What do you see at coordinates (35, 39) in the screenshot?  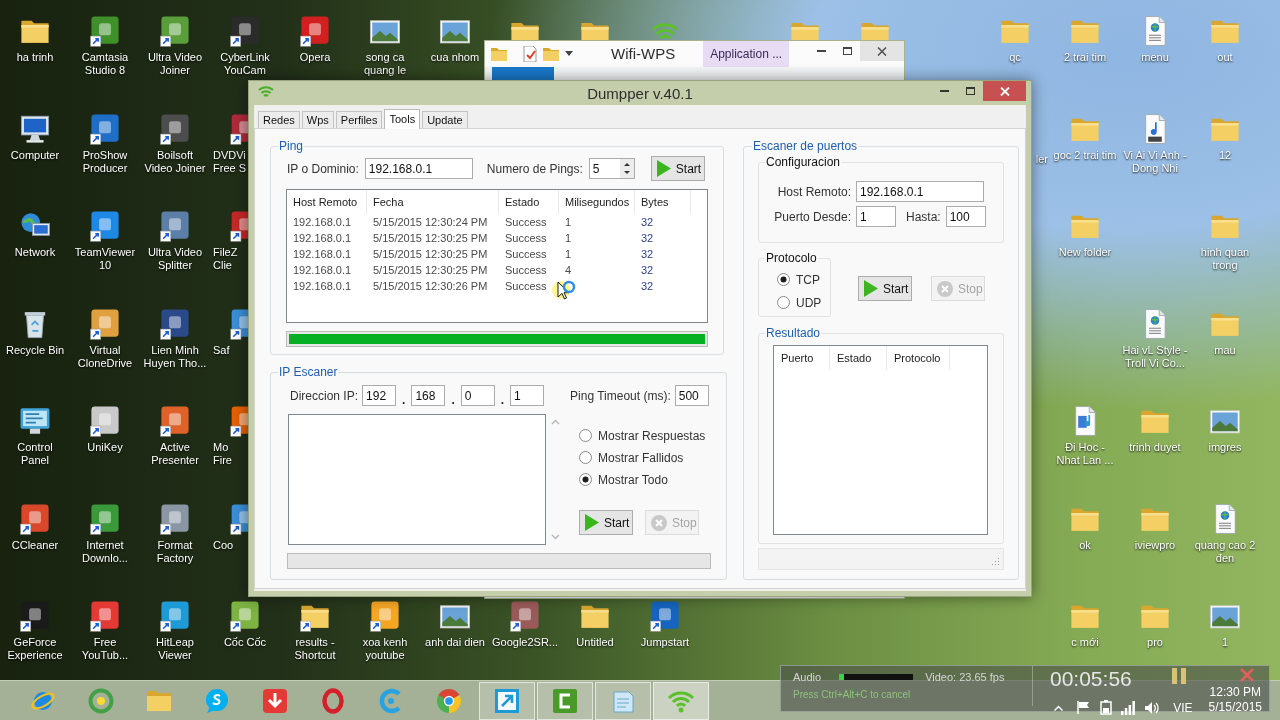 I see `desktop-item: ha trinh` at bounding box center [35, 39].